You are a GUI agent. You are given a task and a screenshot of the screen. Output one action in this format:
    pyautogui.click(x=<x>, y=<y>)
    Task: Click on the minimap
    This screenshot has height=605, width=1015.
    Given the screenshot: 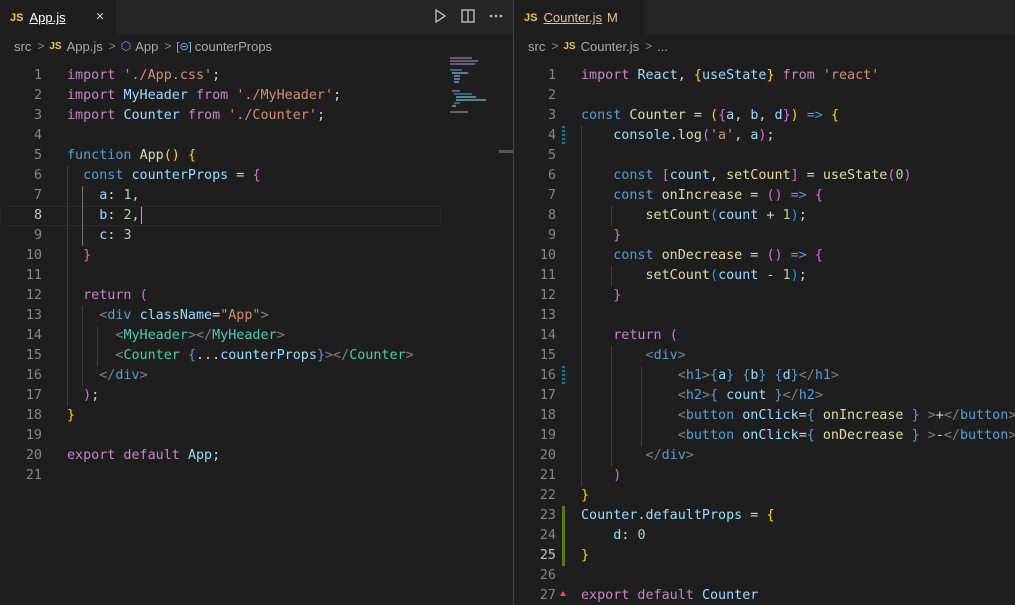 What is the action you would take?
    pyautogui.click(x=473, y=87)
    